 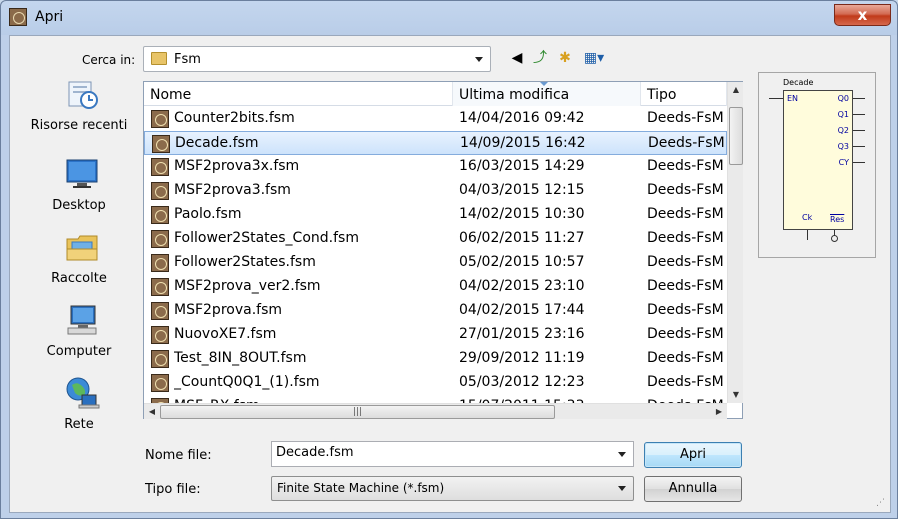 What do you see at coordinates (736, 395) in the screenshot?
I see `scroll-down-icon: ▼` at bounding box center [736, 395].